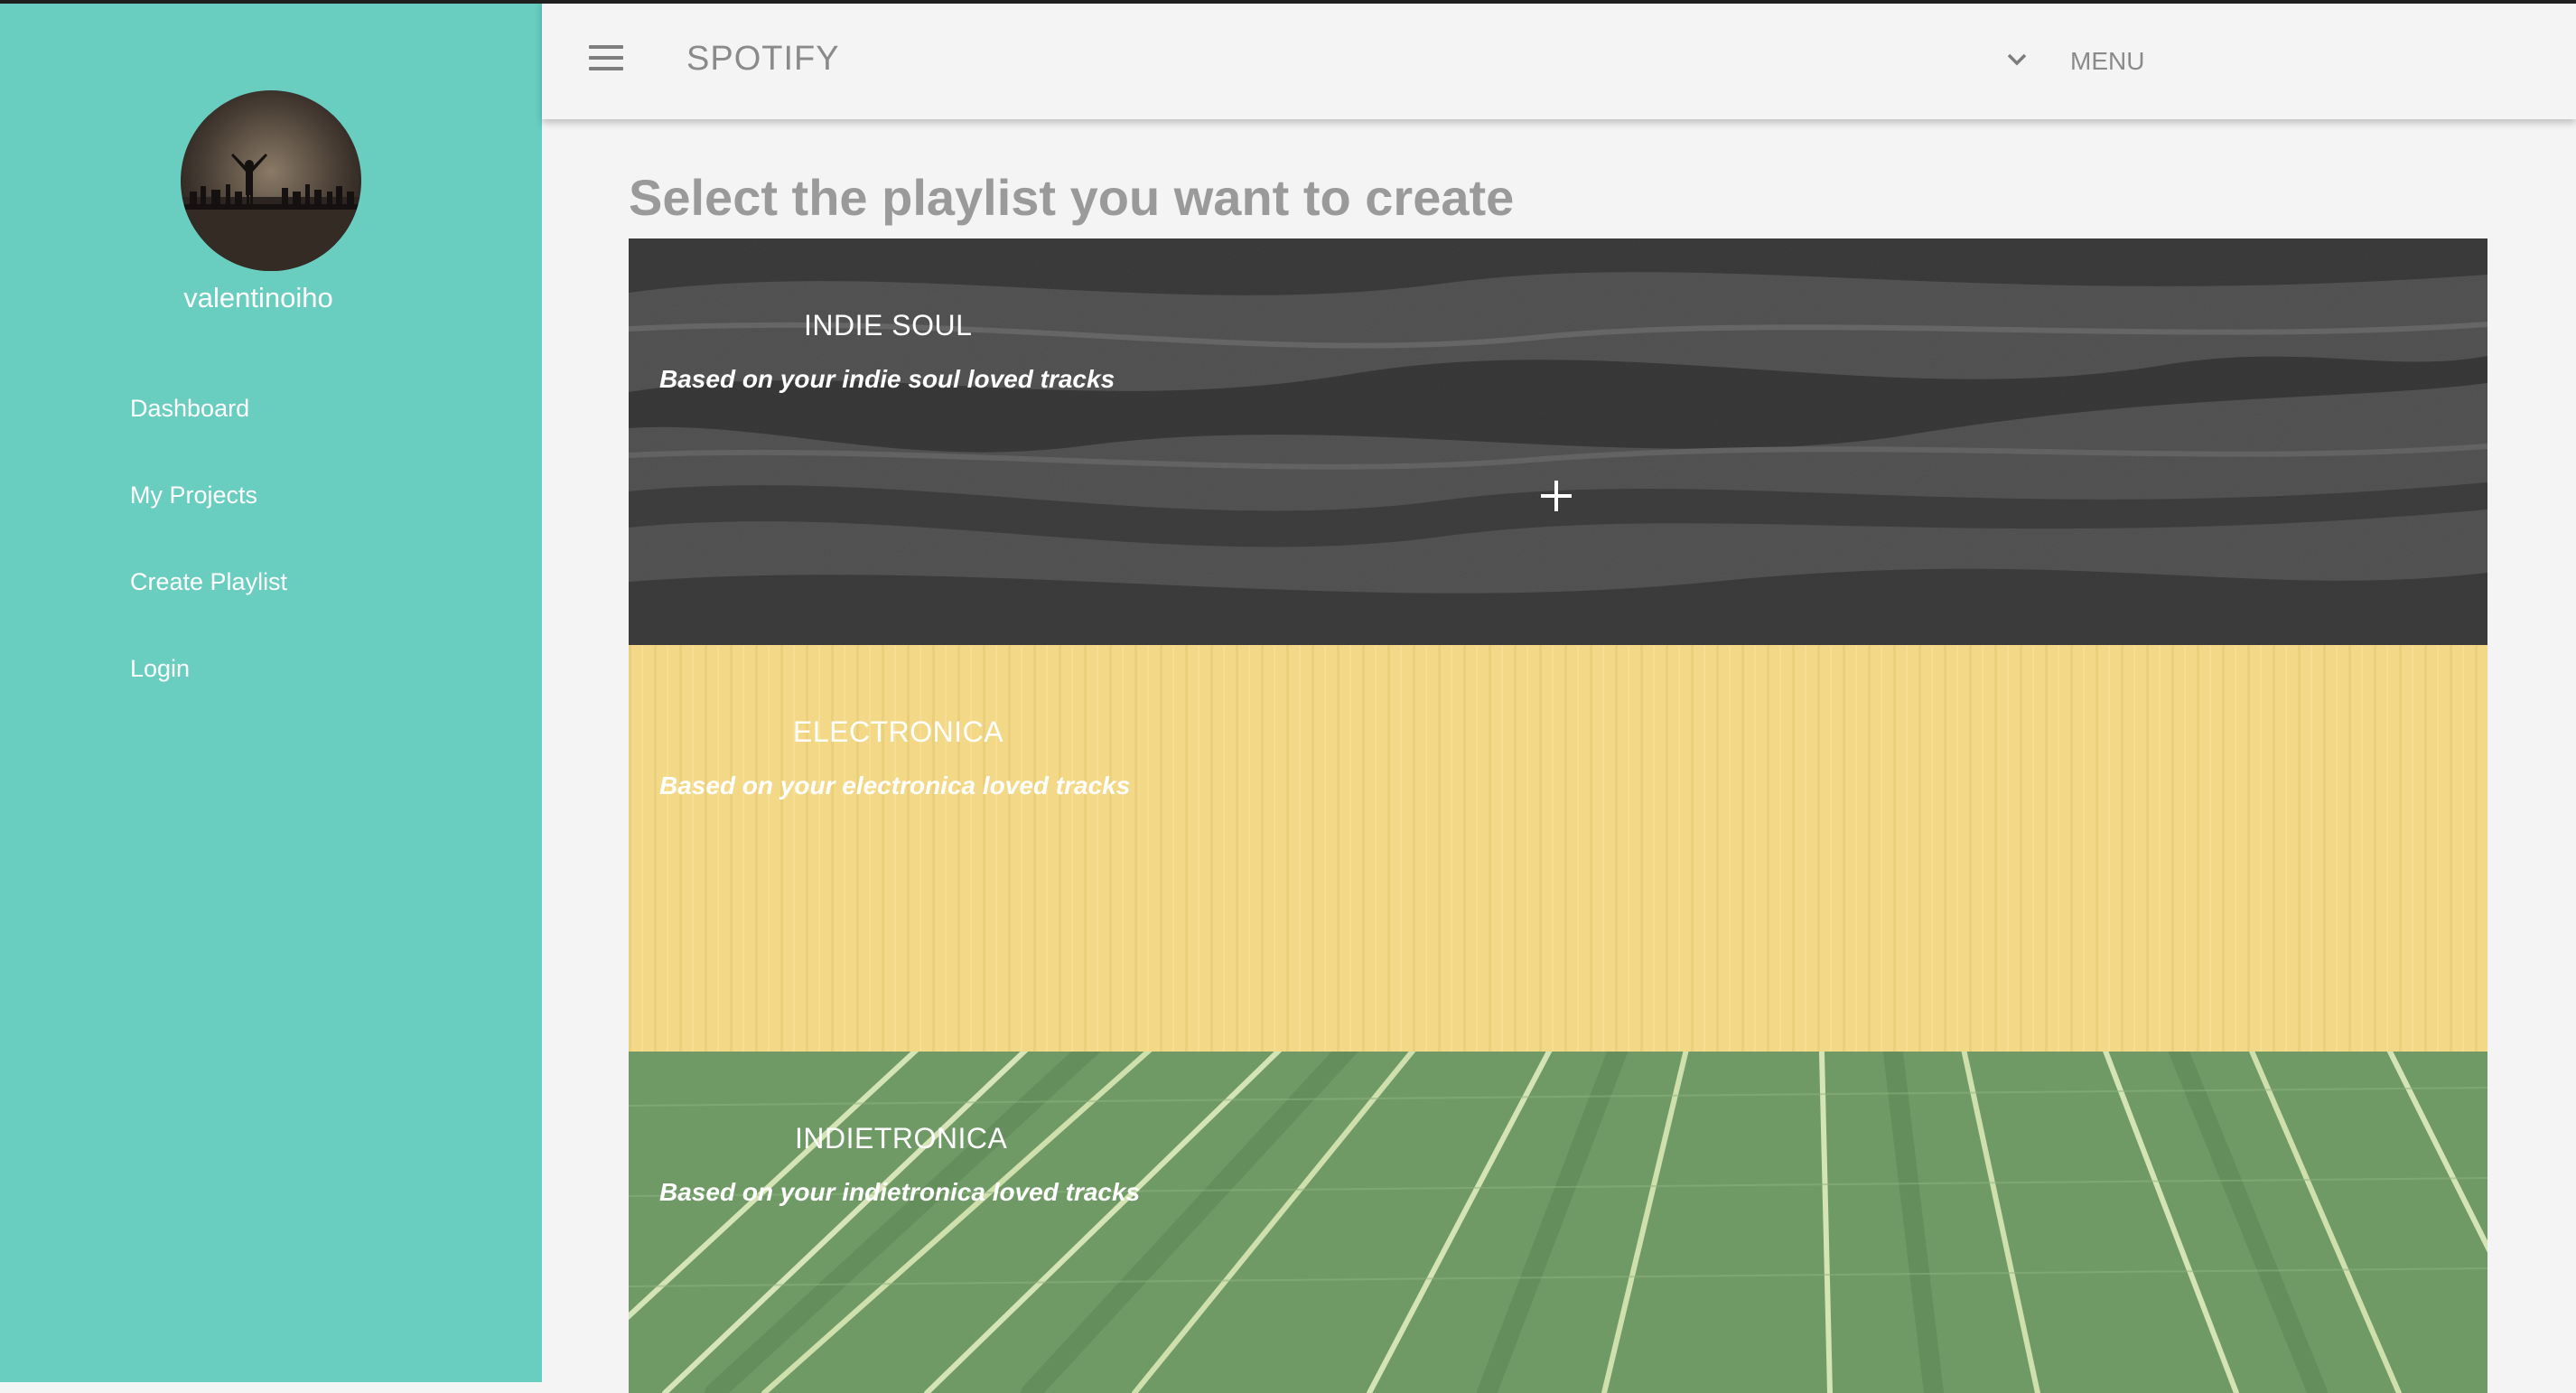 Image resolution: width=2576 pixels, height=1393 pixels. I want to click on plus-icon, so click(1557, 496).